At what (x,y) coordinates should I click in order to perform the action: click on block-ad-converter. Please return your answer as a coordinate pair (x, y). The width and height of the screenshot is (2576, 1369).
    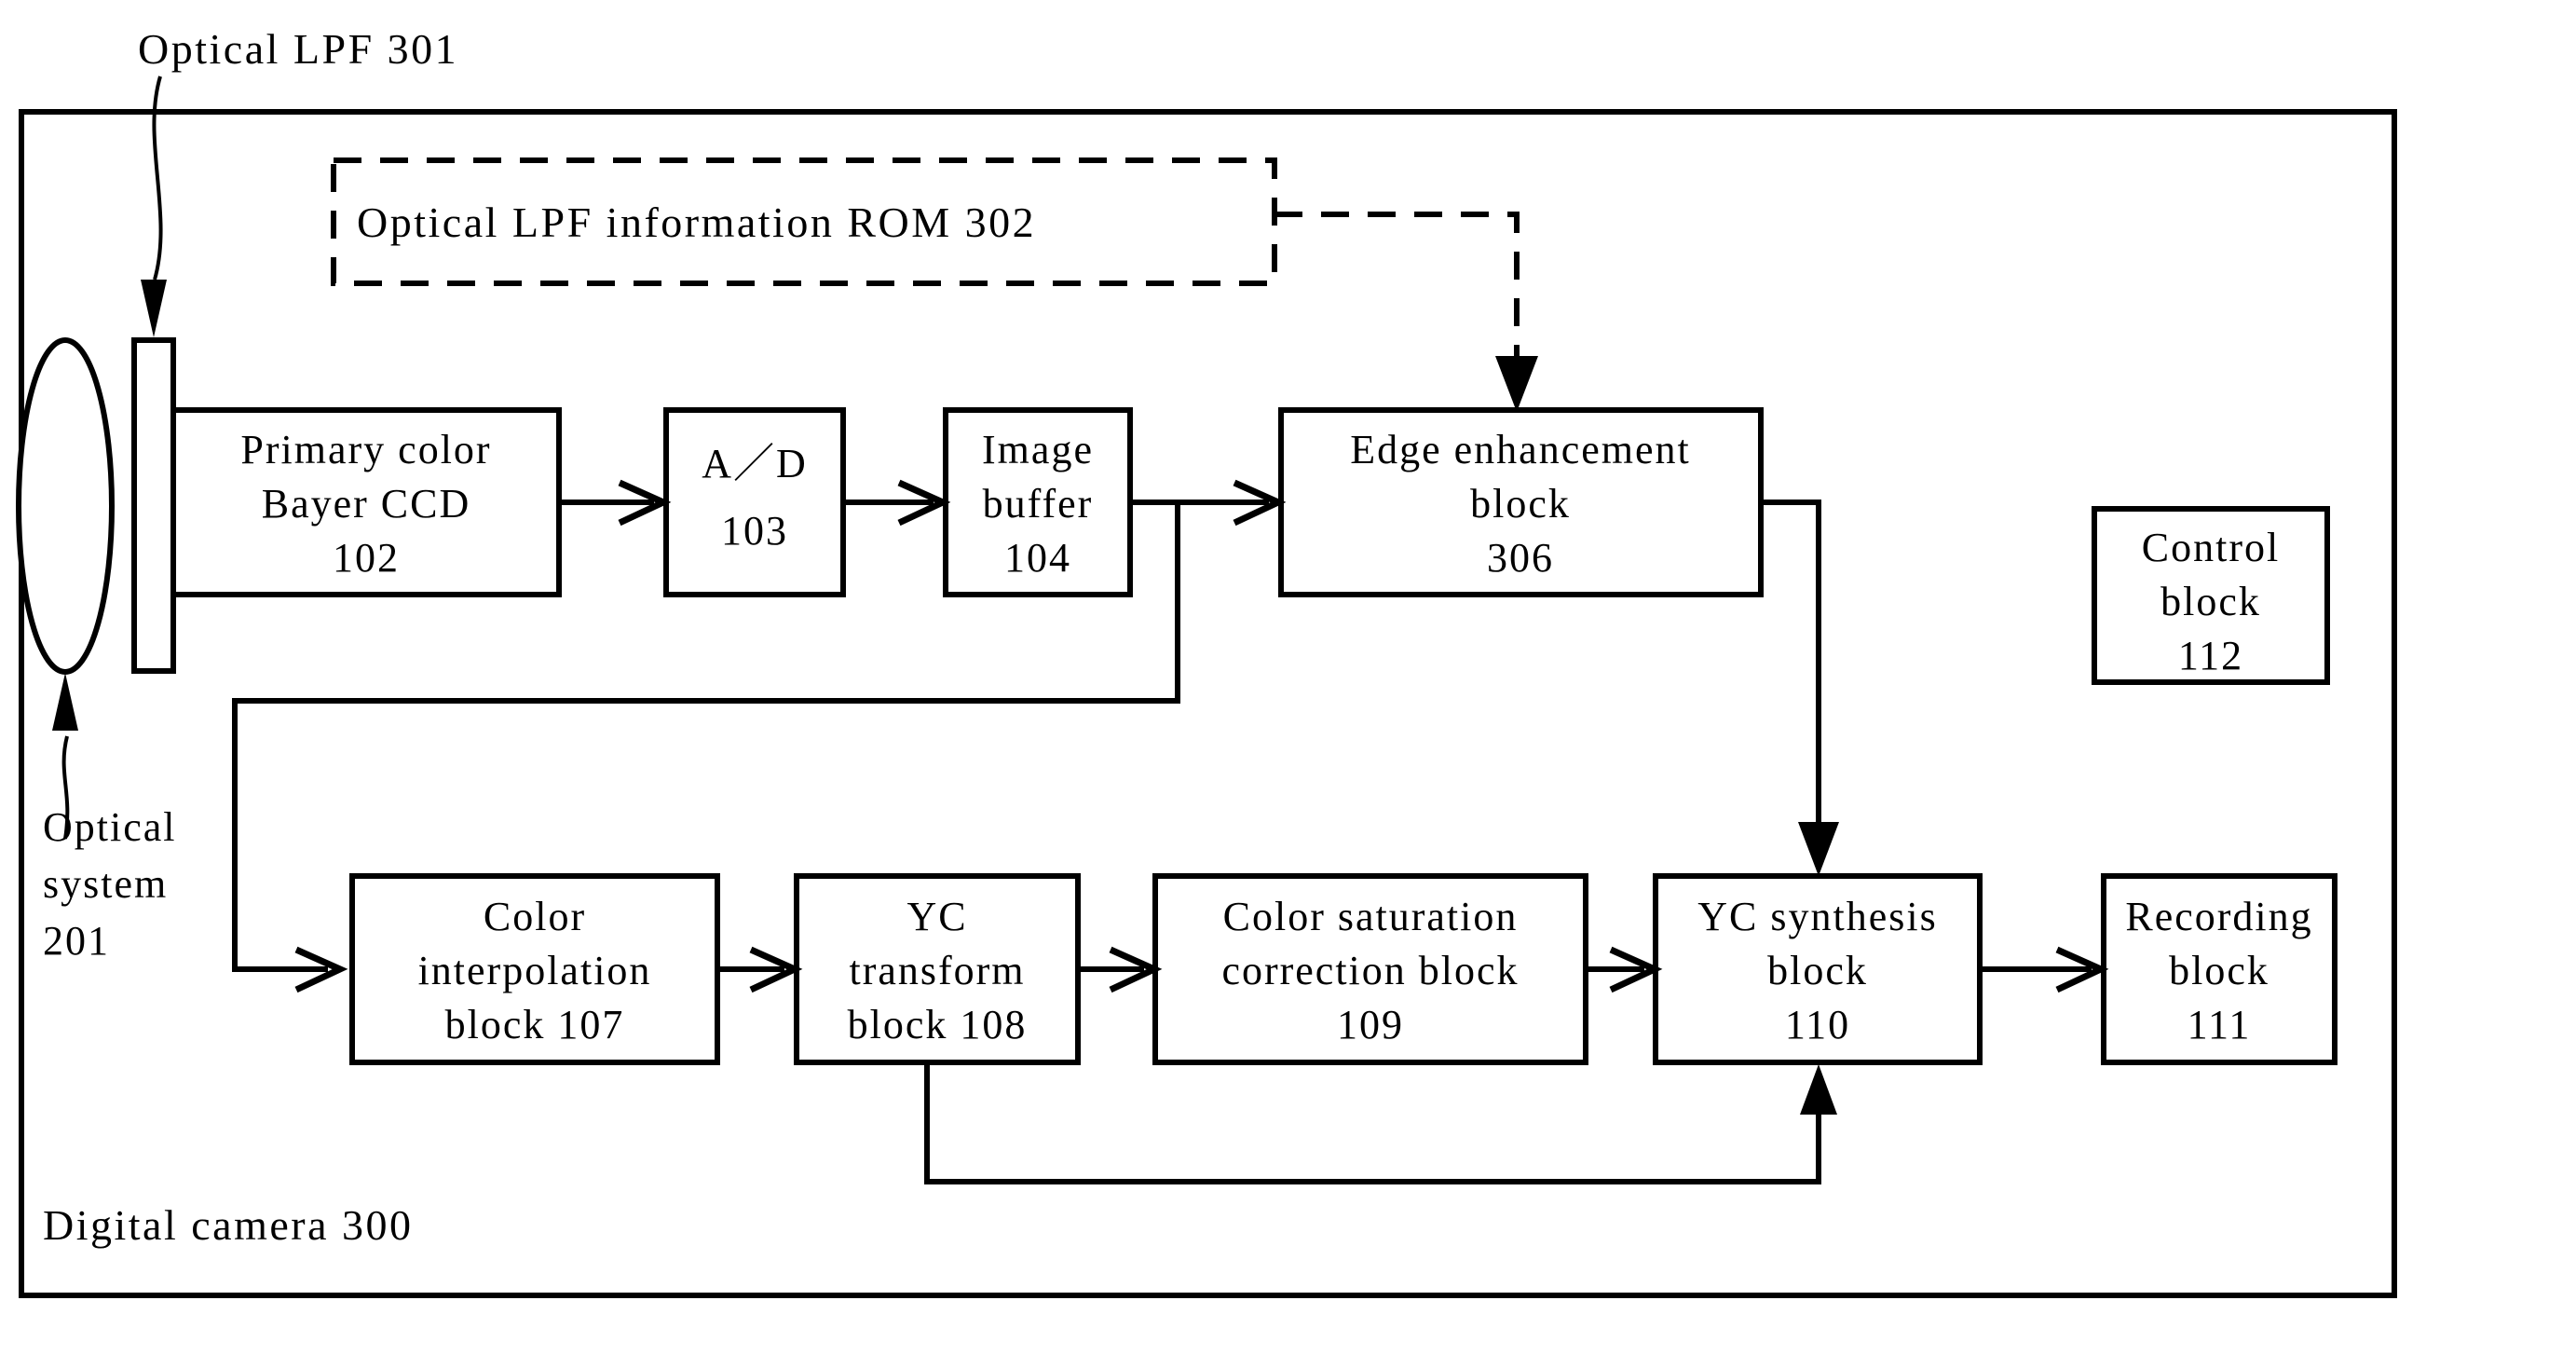
    Looking at the image, I should click on (754, 502).